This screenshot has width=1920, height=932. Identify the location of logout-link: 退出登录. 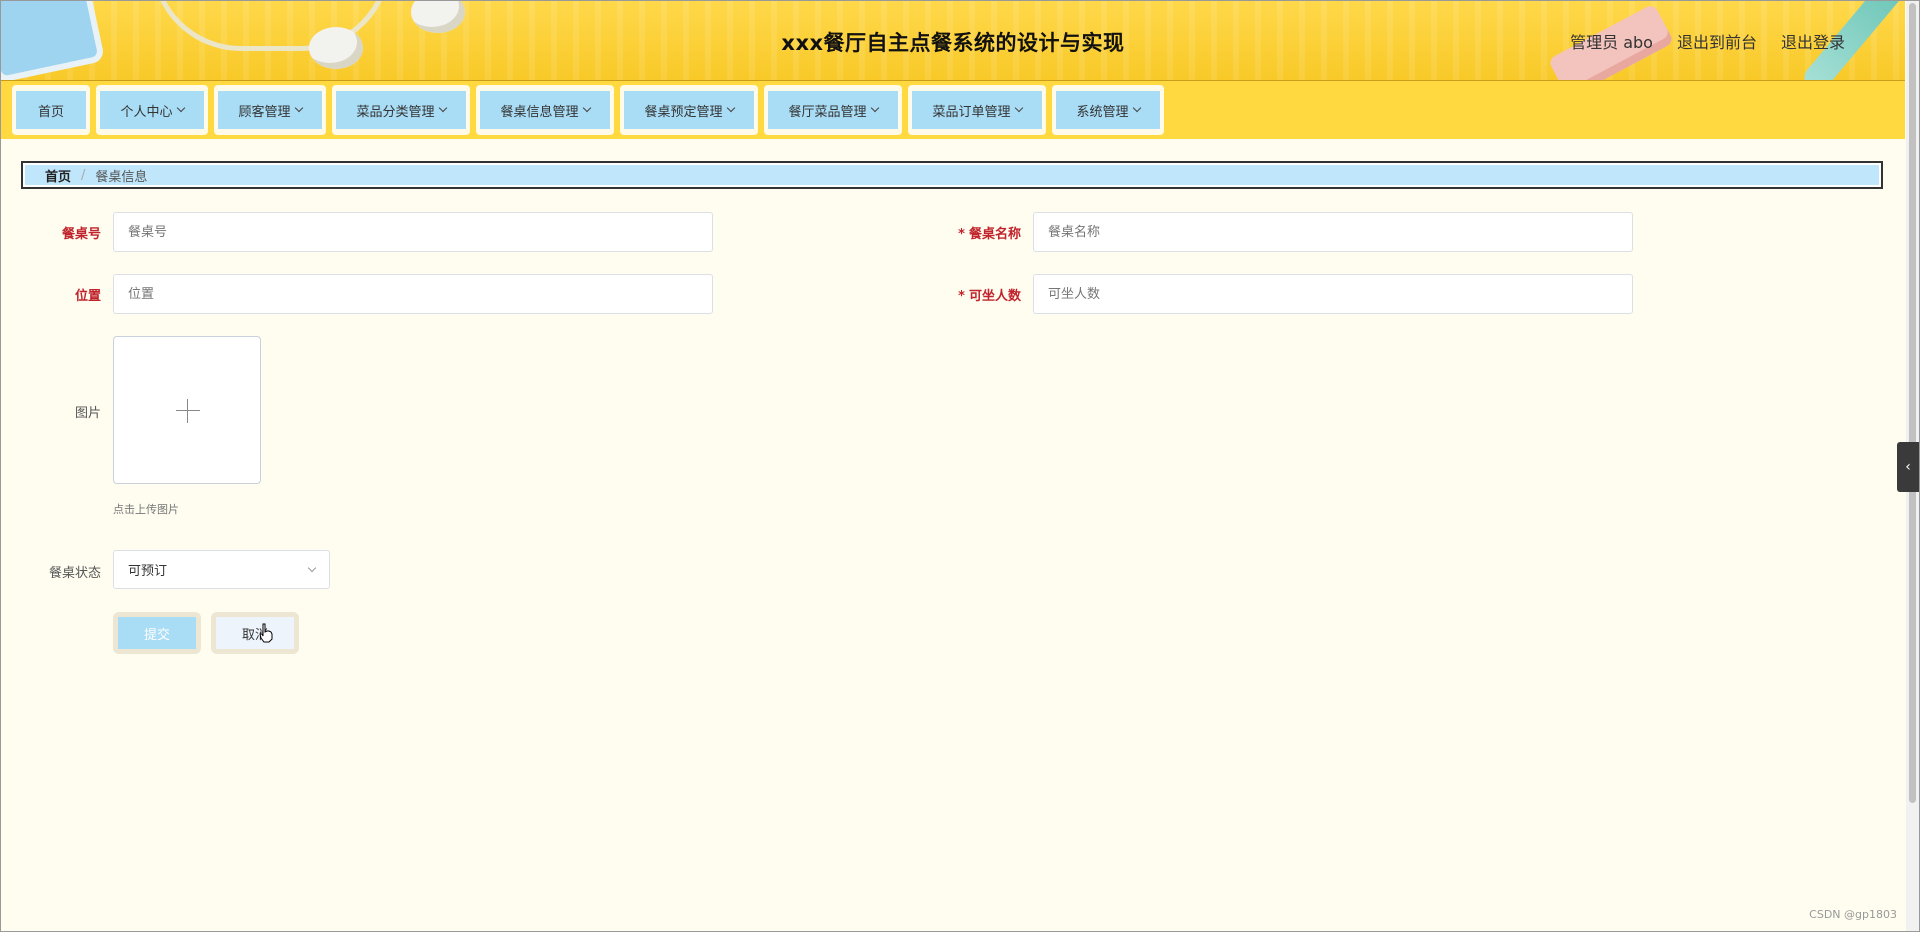
(1813, 41).